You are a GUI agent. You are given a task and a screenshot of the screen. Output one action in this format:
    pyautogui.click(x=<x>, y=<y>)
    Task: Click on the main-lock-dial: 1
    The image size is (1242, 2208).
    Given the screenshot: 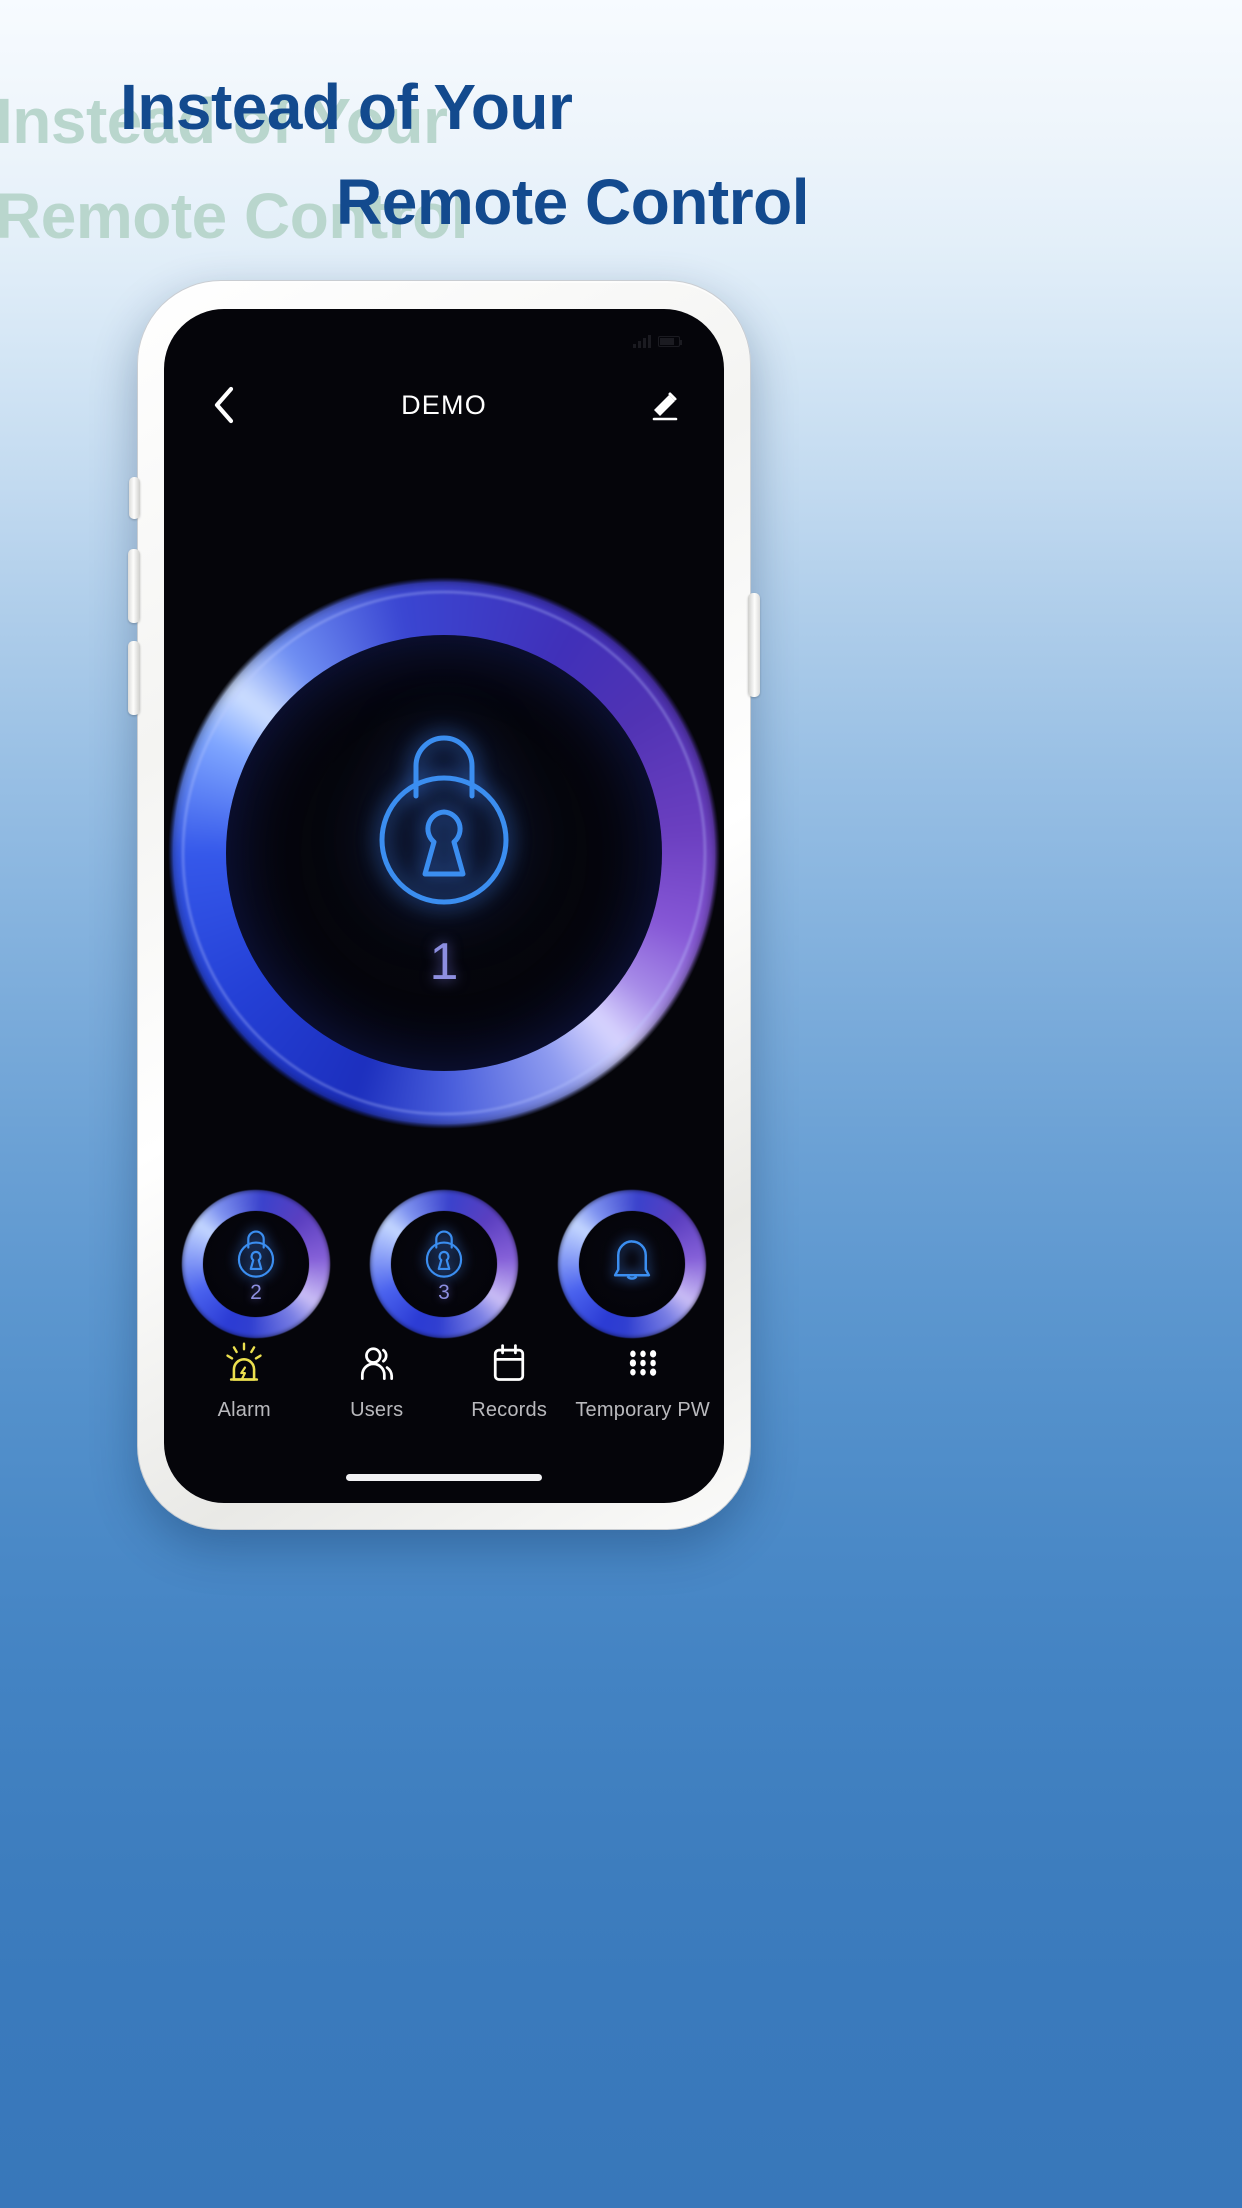 What is the action you would take?
    pyautogui.click(x=444, y=853)
    